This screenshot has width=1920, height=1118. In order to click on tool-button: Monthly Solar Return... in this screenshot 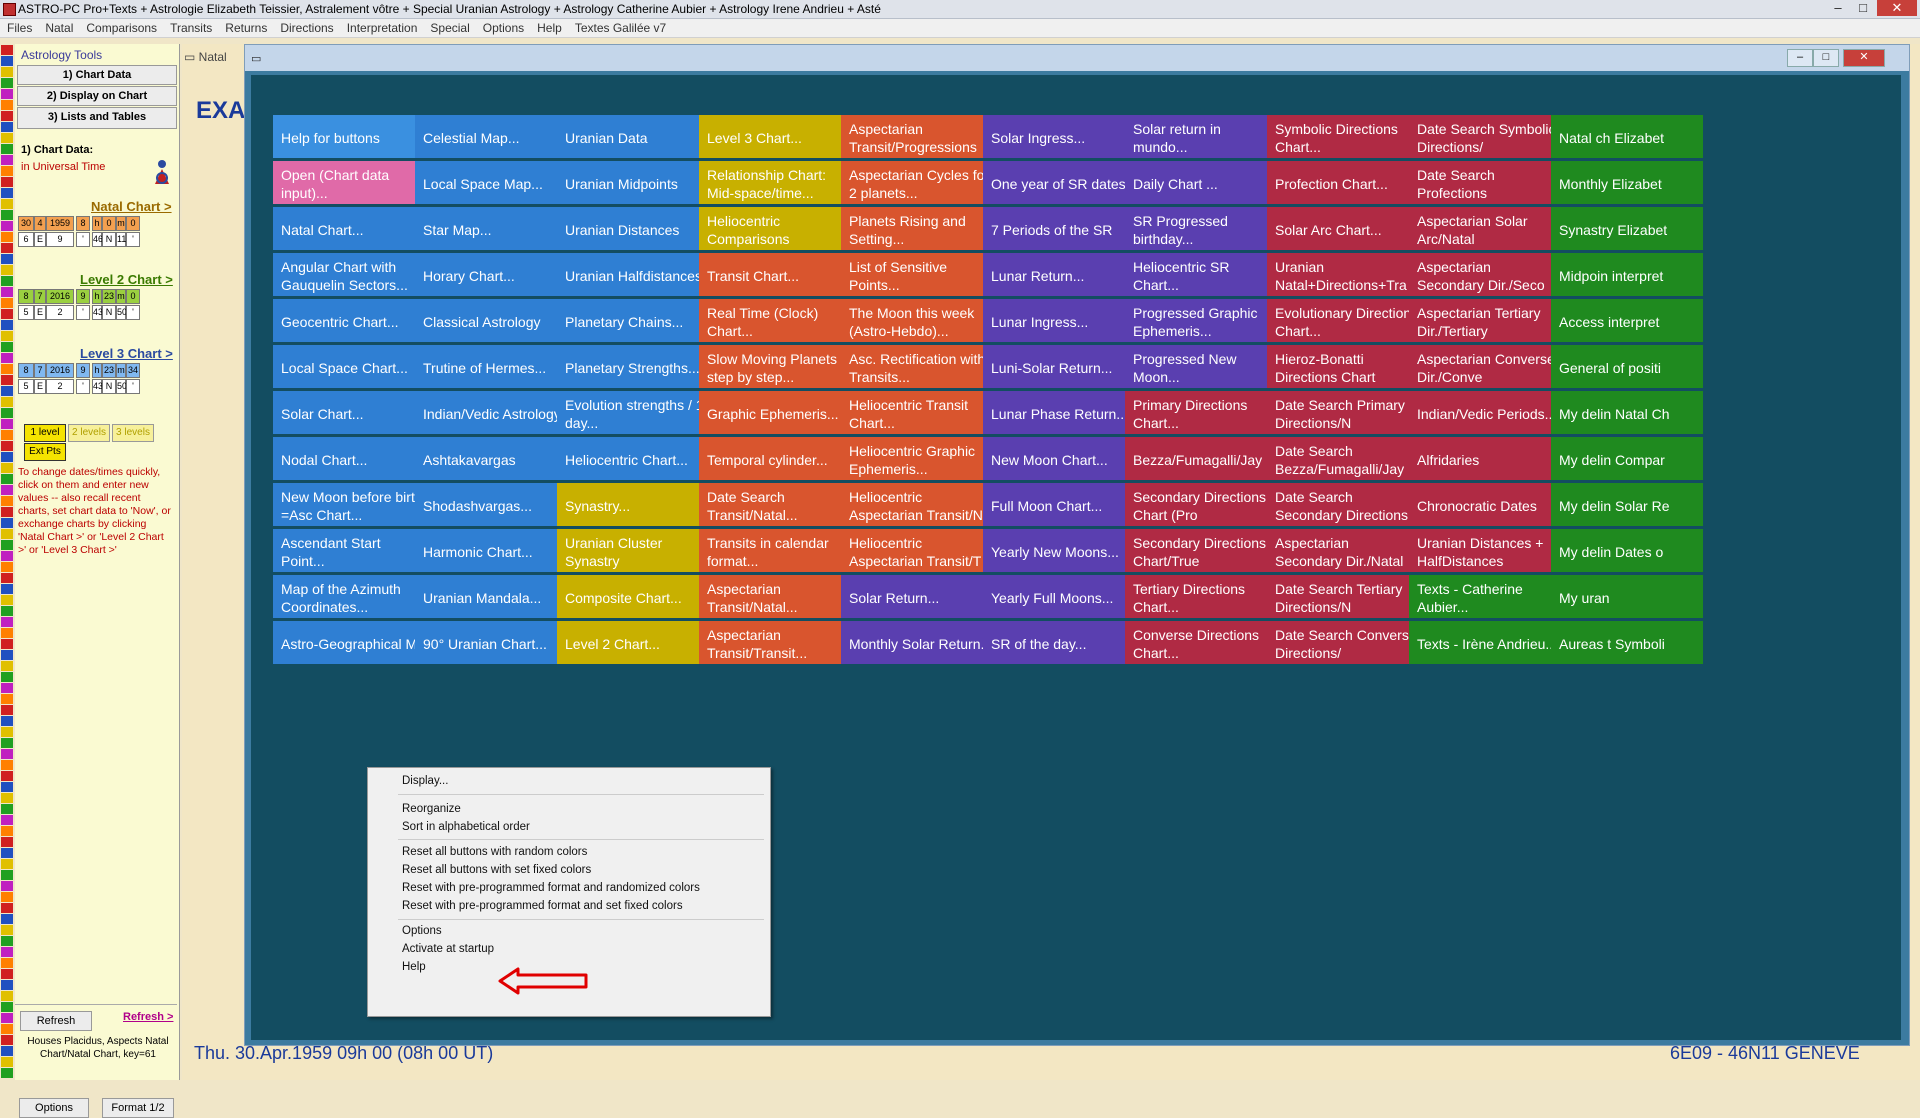, I will do `click(917, 642)`.